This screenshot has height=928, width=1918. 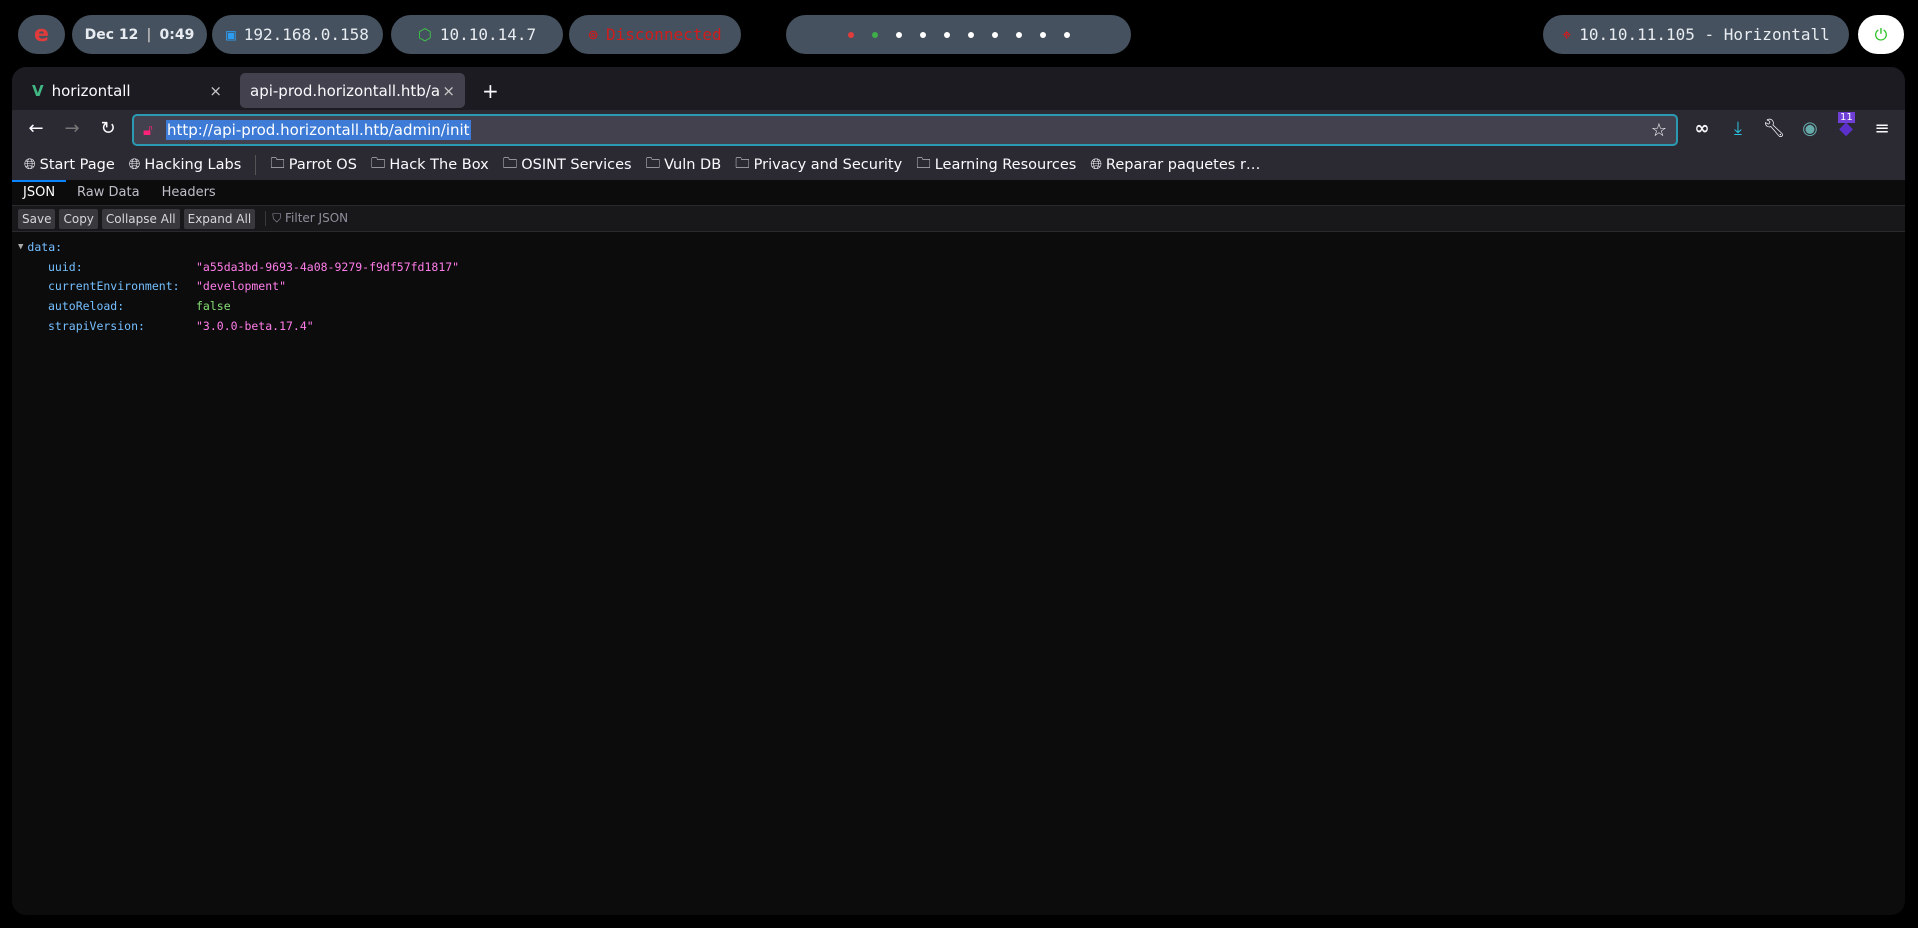 I want to click on json-value: "development", so click(x=241, y=286).